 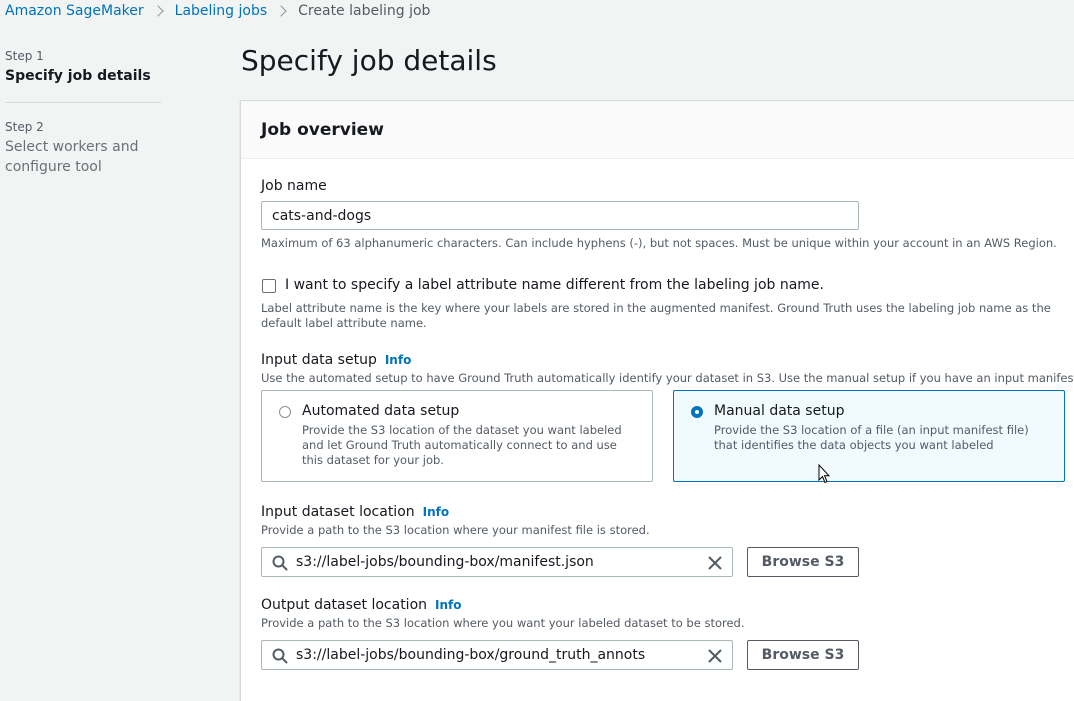 I want to click on job-overview-heading: Job overview, so click(x=322, y=130).